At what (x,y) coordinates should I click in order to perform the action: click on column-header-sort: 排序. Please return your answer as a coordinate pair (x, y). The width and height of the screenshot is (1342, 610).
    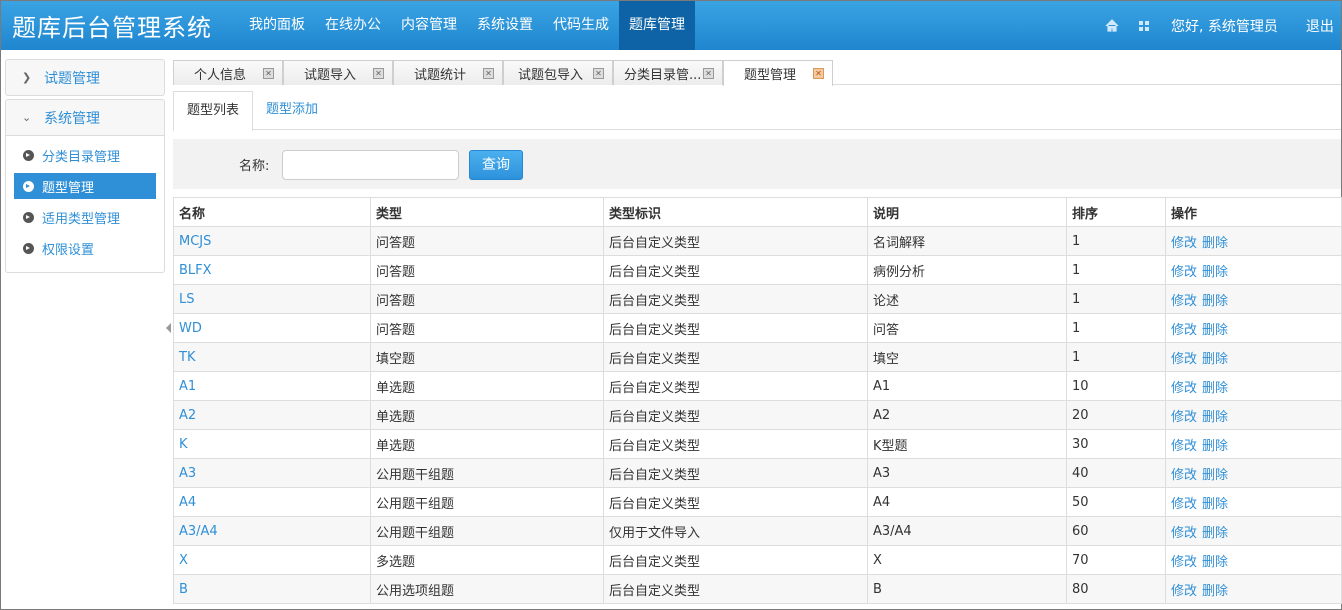
    Looking at the image, I should click on (1116, 212).